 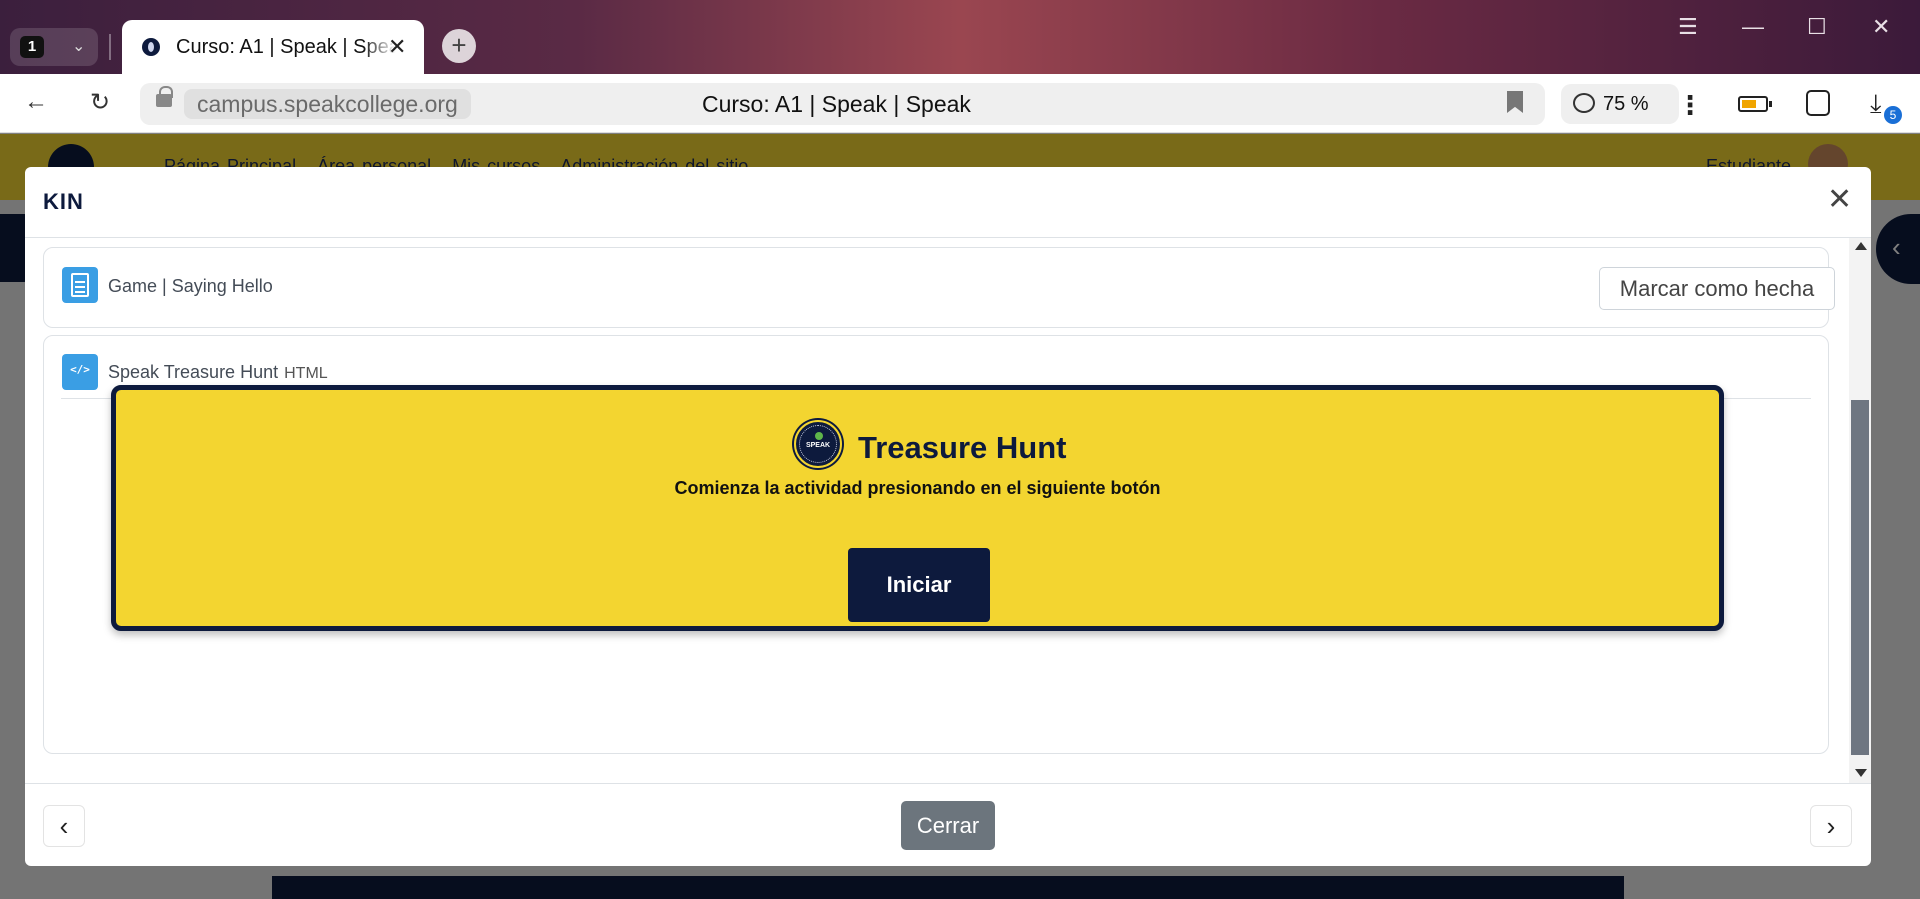 What do you see at coordinates (286, 47) in the screenshot?
I see `tab-title: Curso: A1 | Speak | Speak` at bounding box center [286, 47].